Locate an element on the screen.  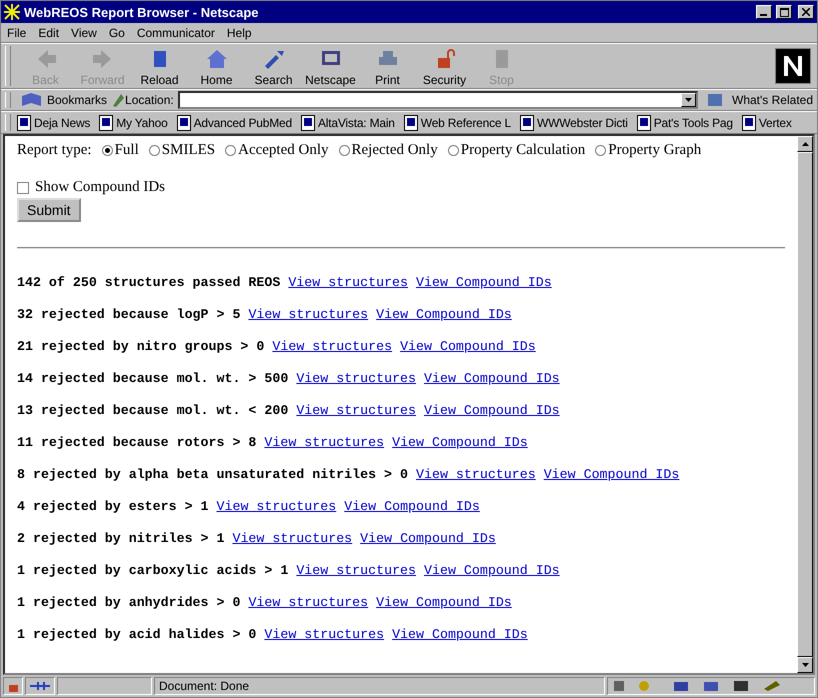
location-label: Location: is located at coordinates (149, 100).